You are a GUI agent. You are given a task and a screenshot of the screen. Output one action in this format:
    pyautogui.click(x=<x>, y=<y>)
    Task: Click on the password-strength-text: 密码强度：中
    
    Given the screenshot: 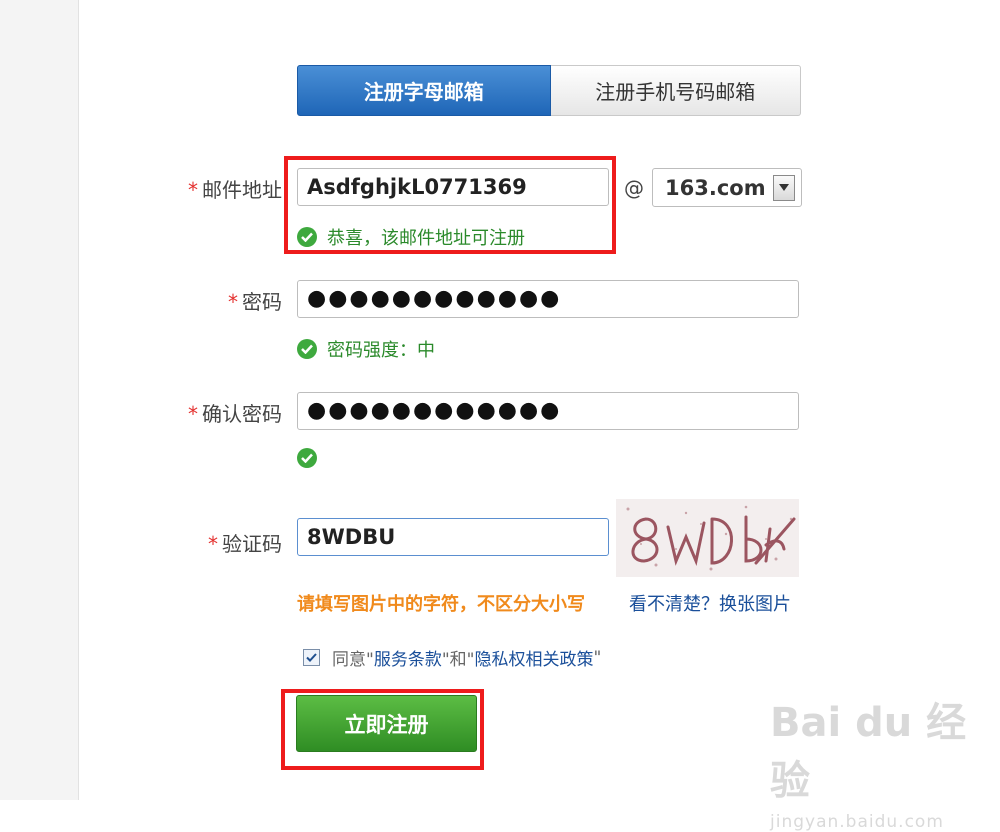 What is the action you would take?
    pyautogui.click(x=381, y=350)
    